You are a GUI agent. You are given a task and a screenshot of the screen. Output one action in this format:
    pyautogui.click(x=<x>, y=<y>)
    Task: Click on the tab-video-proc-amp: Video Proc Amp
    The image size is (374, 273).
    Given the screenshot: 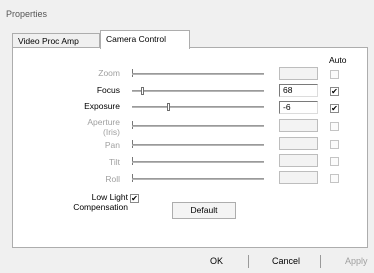 What is the action you would take?
    pyautogui.click(x=56, y=40)
    